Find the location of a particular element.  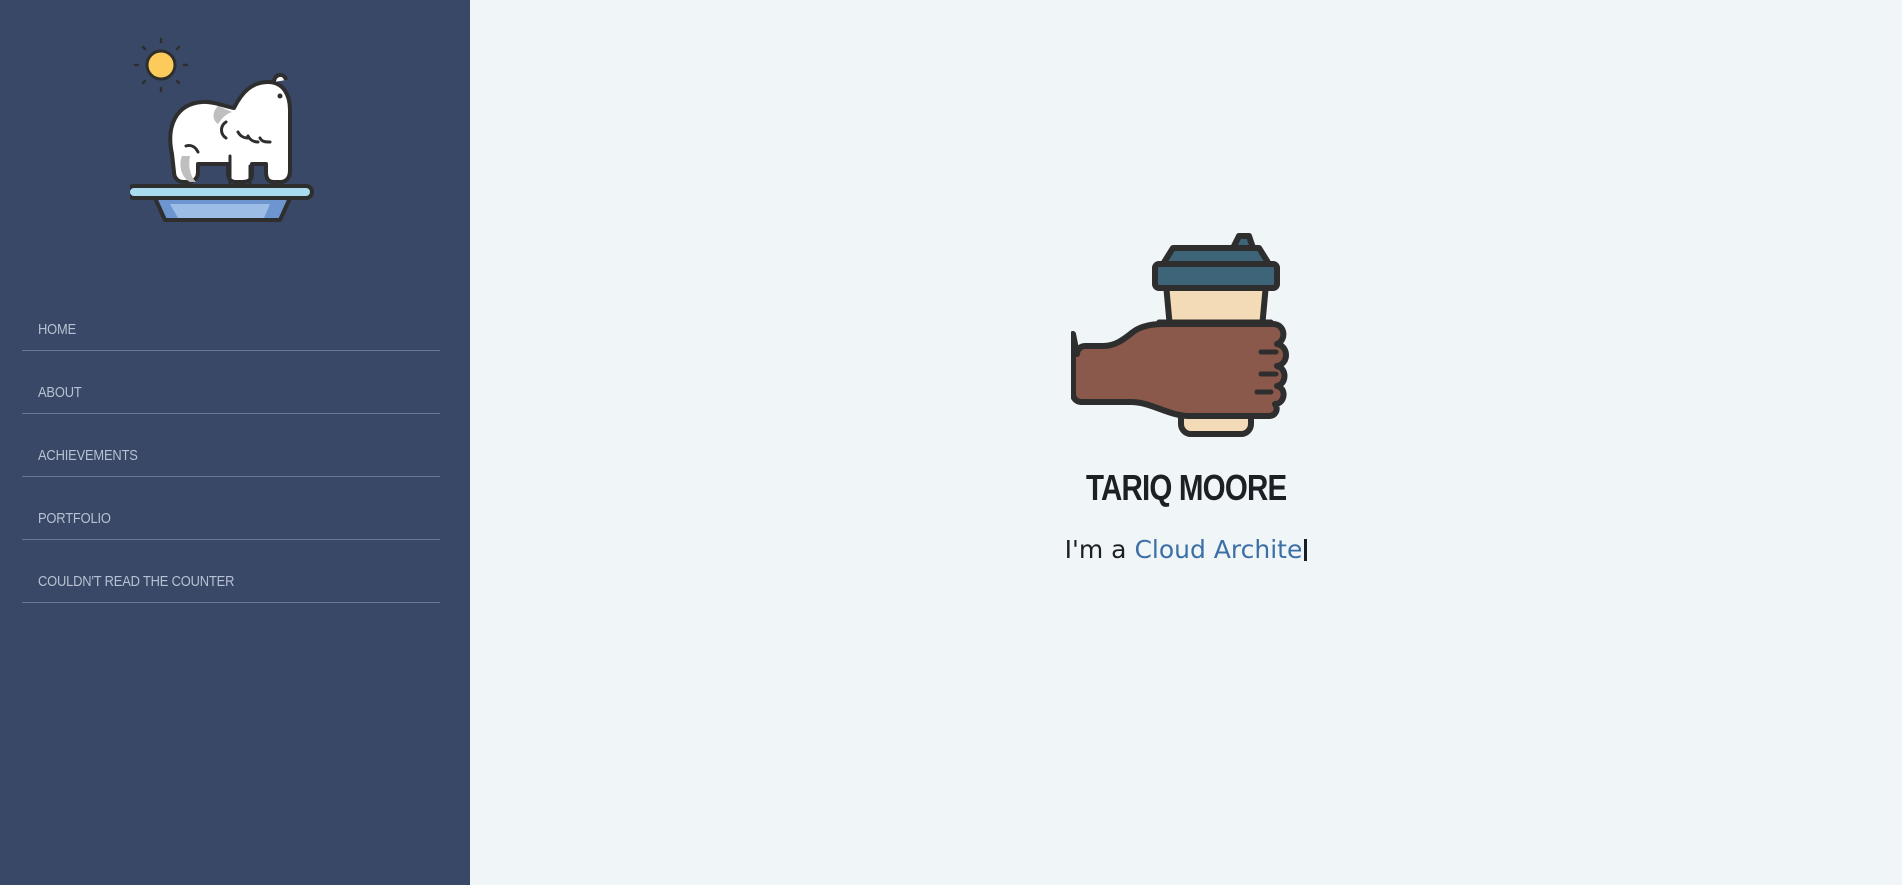

nav-item-home: HOME is located at coordinates (231, 319).